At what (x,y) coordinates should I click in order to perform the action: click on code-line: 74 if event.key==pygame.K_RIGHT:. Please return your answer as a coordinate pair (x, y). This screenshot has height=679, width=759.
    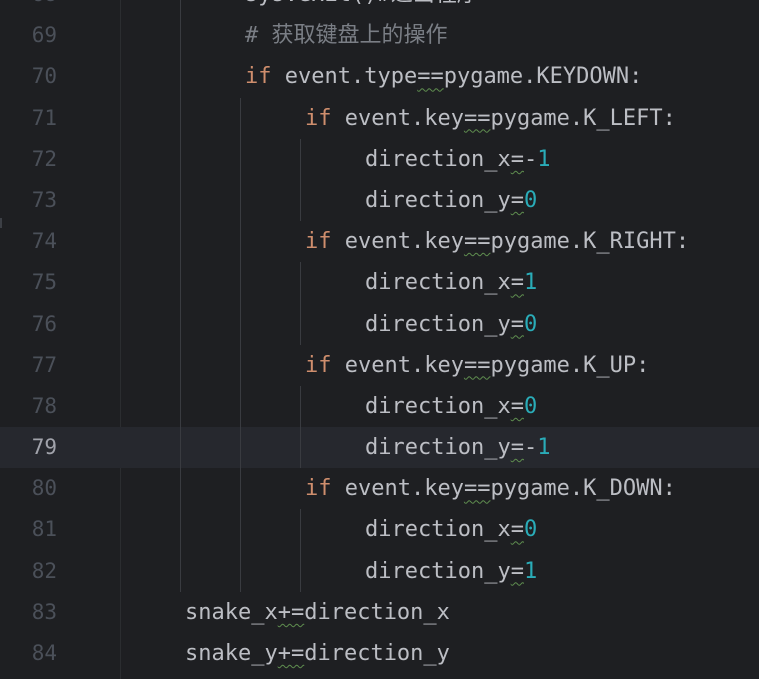
    Looking at the image, I should click on (379, 242).